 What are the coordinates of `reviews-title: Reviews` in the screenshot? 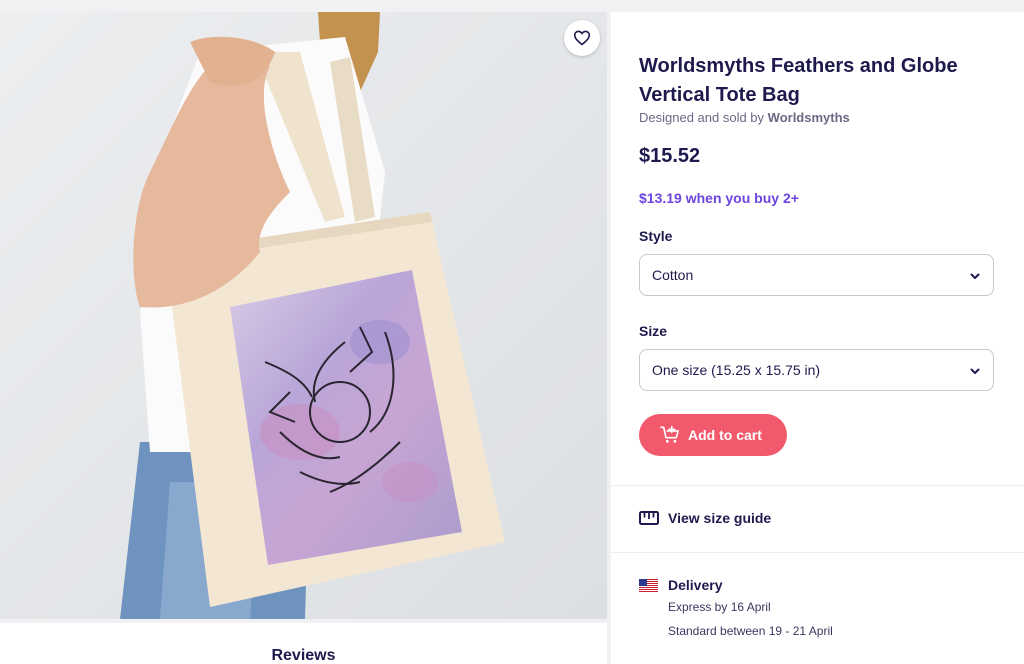 It's located at (303, 655).